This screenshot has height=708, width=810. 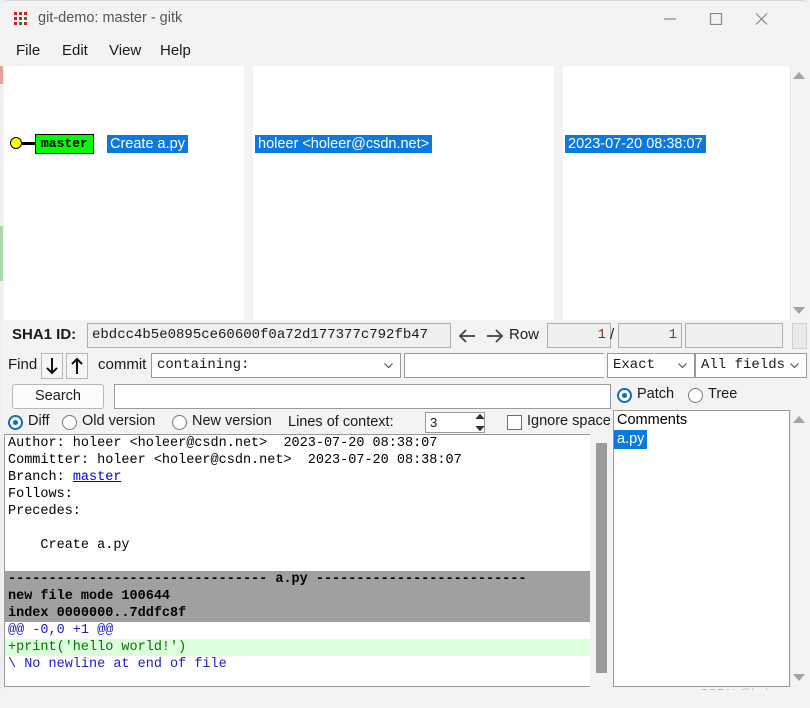 What do you see at coordinates (514, 422) in the screenshot?
I see `ignore-space-checkbox` at bounding box center [514, 422].